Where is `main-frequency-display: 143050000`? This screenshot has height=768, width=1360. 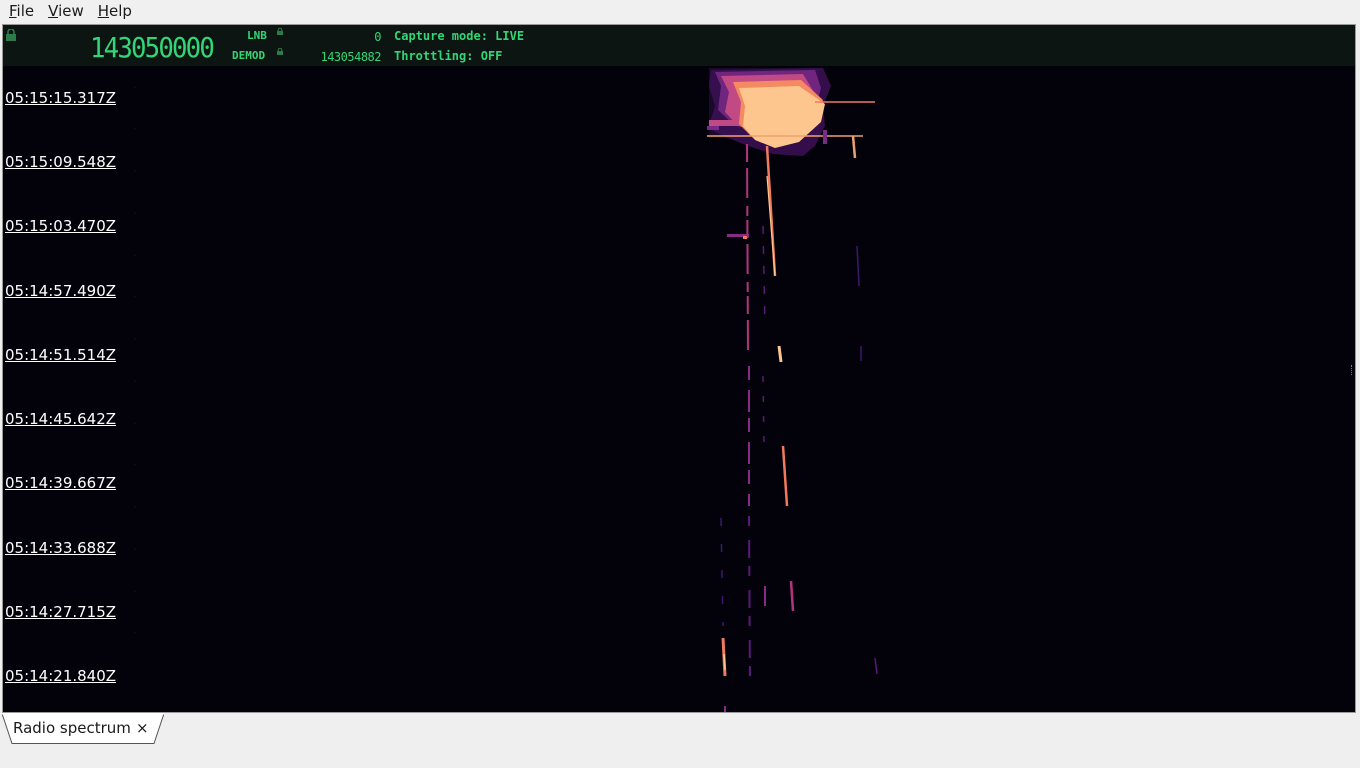
main-frequency-display: 143050000 is located at coordinates (153, 48).